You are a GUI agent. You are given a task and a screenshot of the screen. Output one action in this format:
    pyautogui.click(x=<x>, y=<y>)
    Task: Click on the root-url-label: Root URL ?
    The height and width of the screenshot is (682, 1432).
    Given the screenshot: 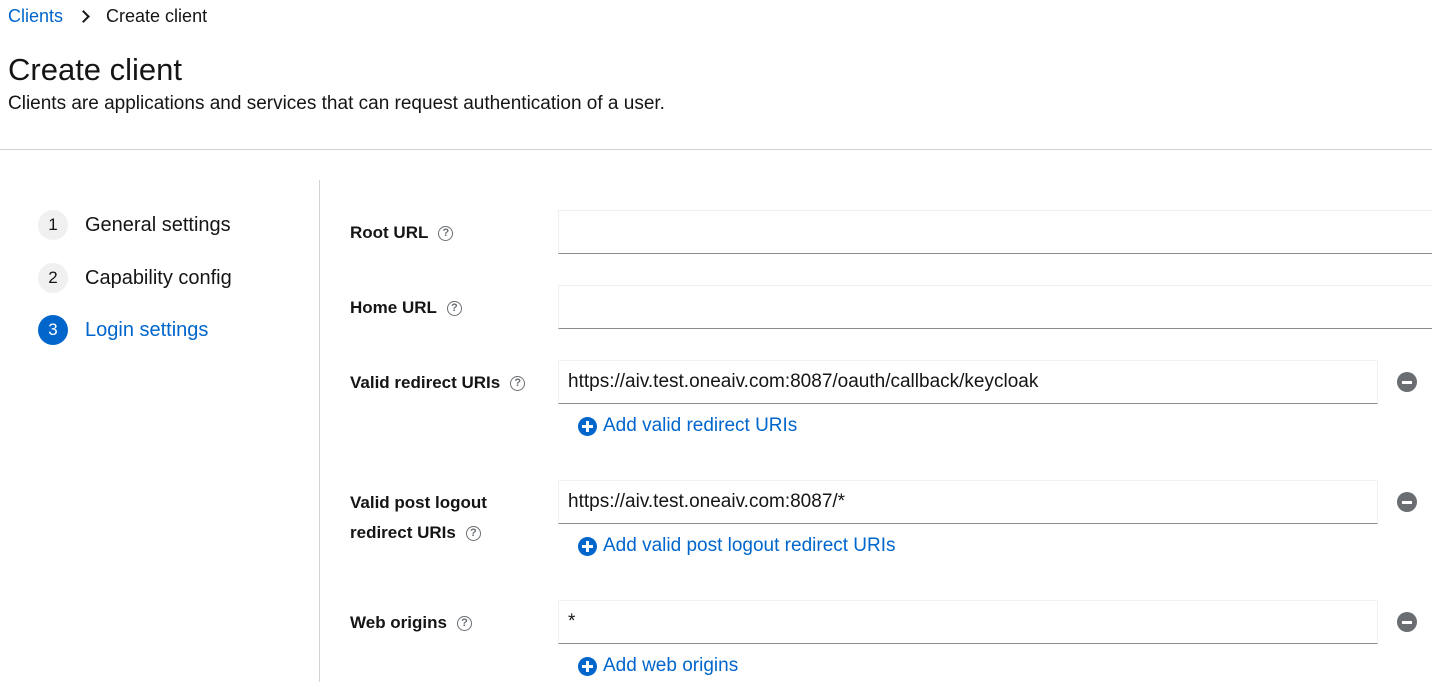 What is the action you would take?
    pyautogui.click(x=402, y=233)
    